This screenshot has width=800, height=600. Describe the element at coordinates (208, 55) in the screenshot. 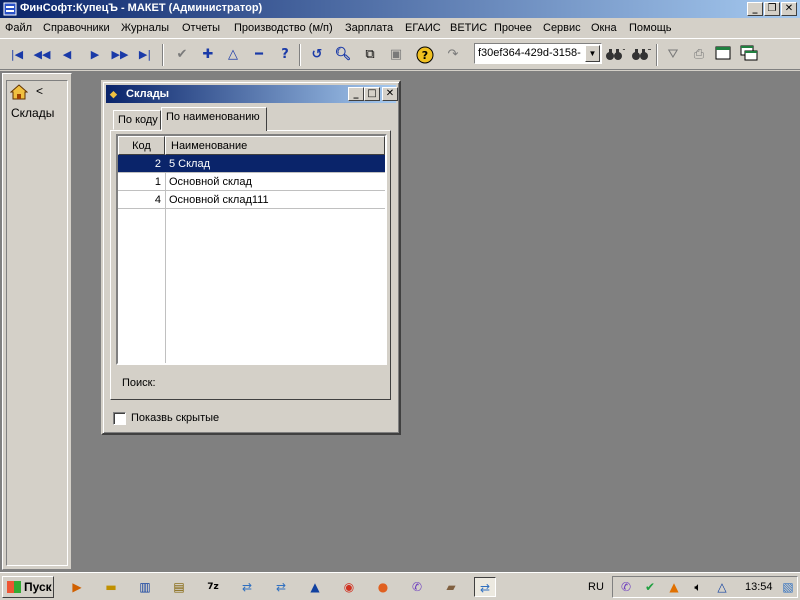

I see `plus-icon: ✚` at that location.